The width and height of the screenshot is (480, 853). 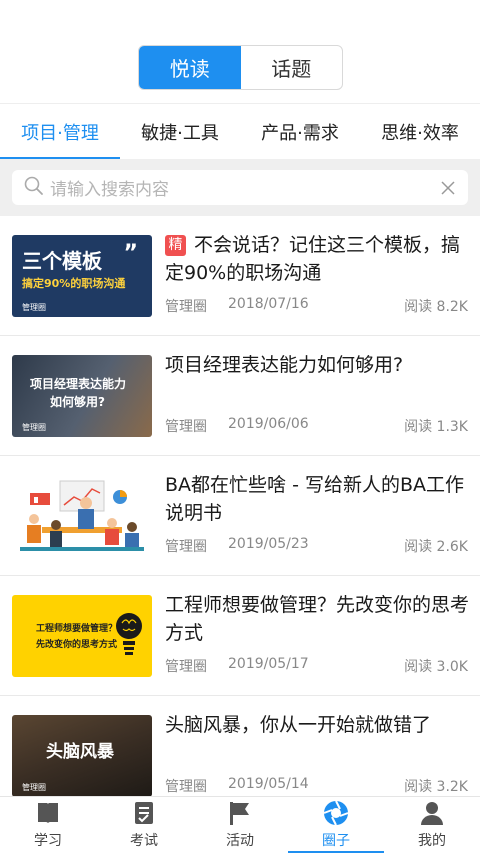 I want to click on segment-huati: 话题, so click(x=292, y=67).